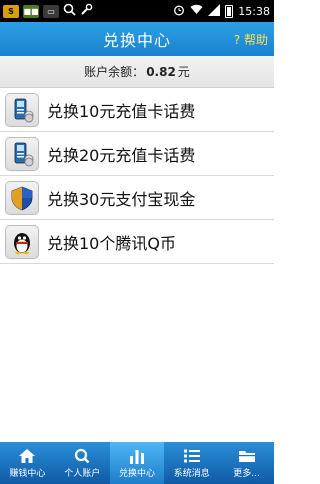 This screenshot has width=320, height=484. I want to click on balance-label: 账户余额：, so click(114, 72).